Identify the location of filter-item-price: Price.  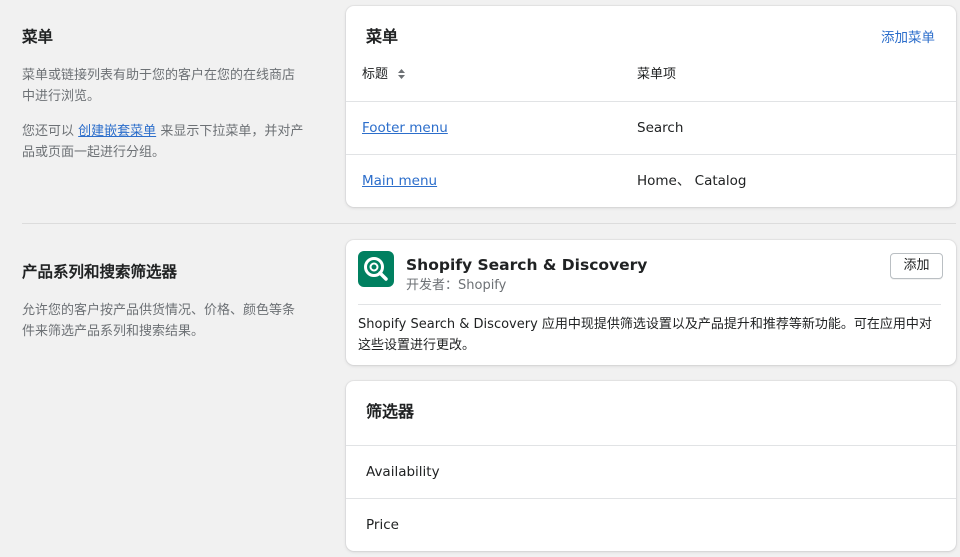
(382, 525).